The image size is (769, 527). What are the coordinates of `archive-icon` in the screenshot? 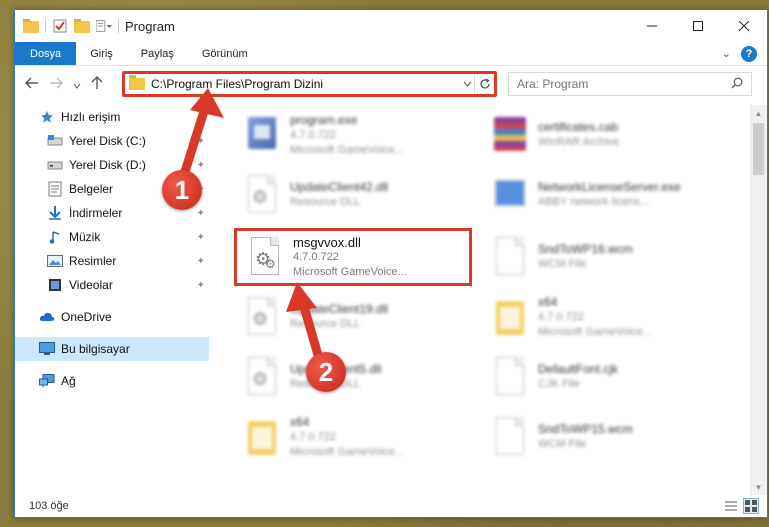 It's located at (510, 135).